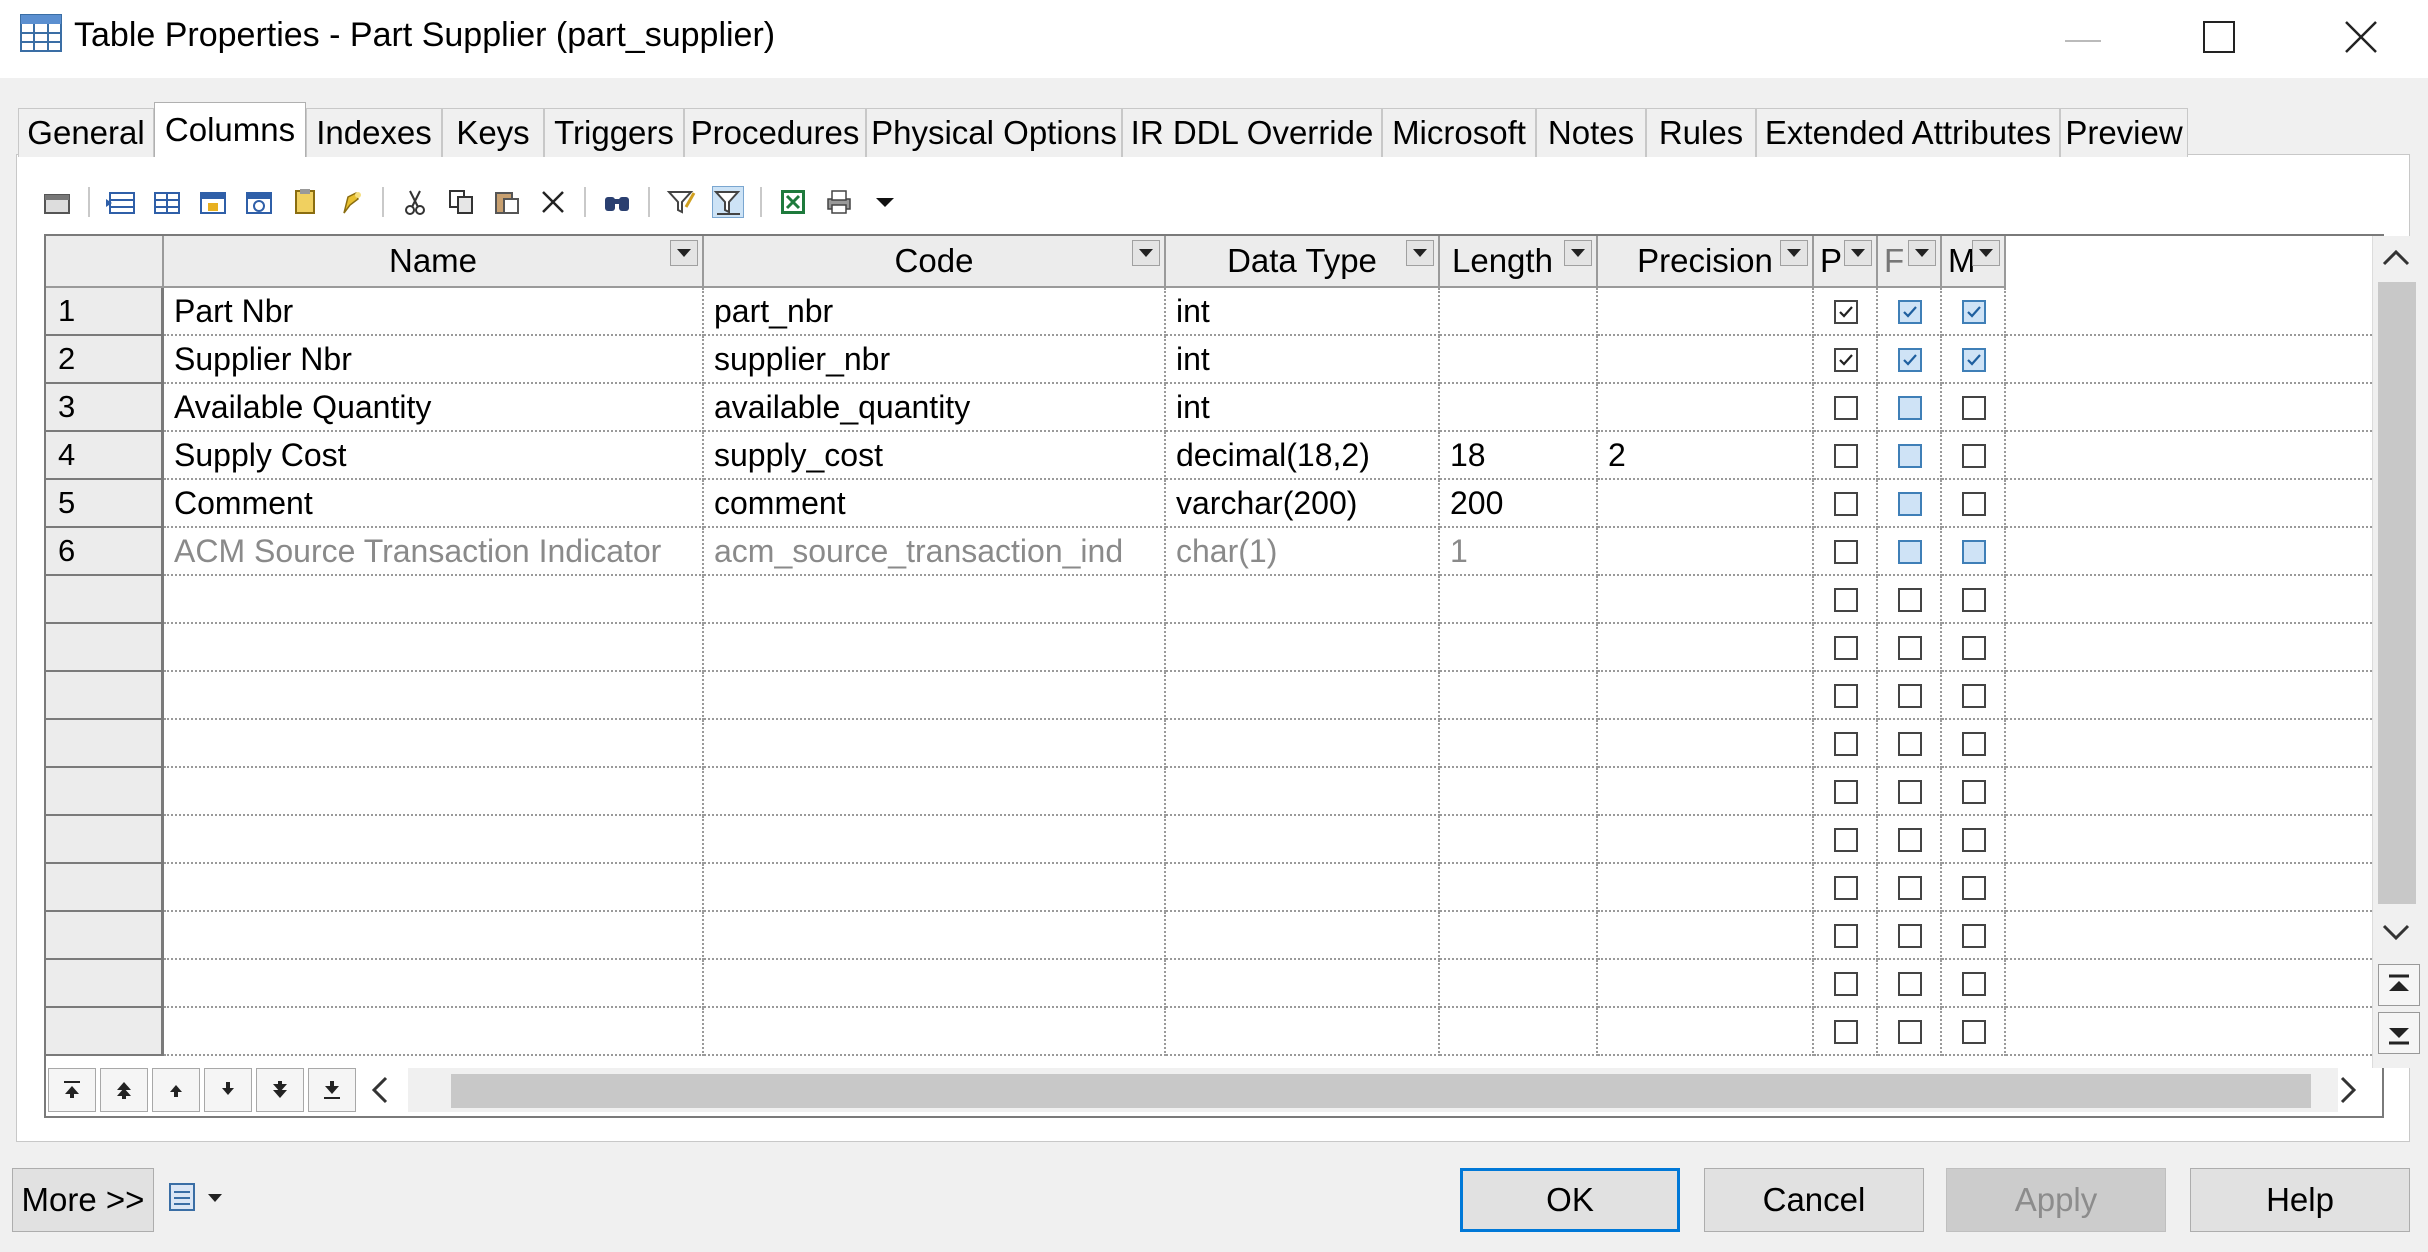  What do you see at coordinates (681, 202) in the screenshot?
I see `filter-icon` at bounding box center [681, 202].